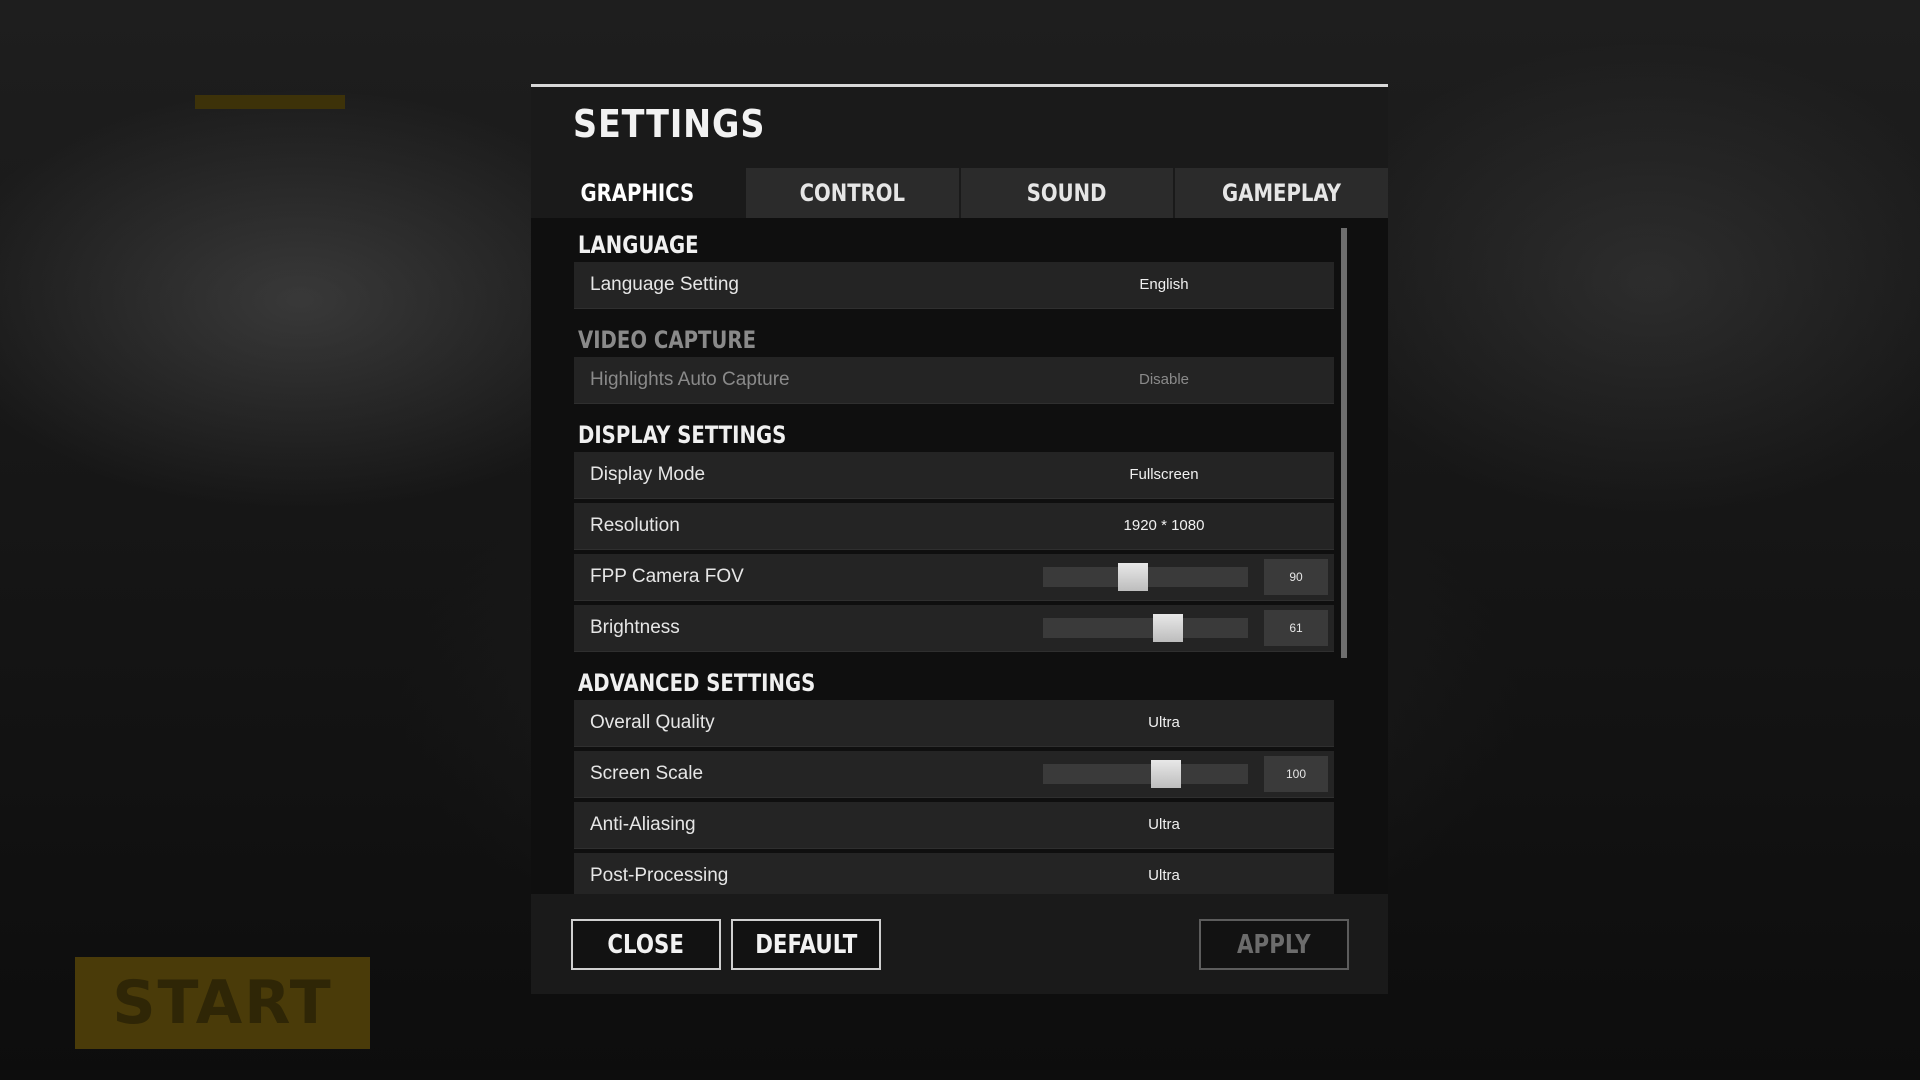 The width and height of the screenshot is (1920, 1080). Describe the element at coordinates (1296, 774) in the screenshot. I see `screen-scale-value-input: 100` at that location.